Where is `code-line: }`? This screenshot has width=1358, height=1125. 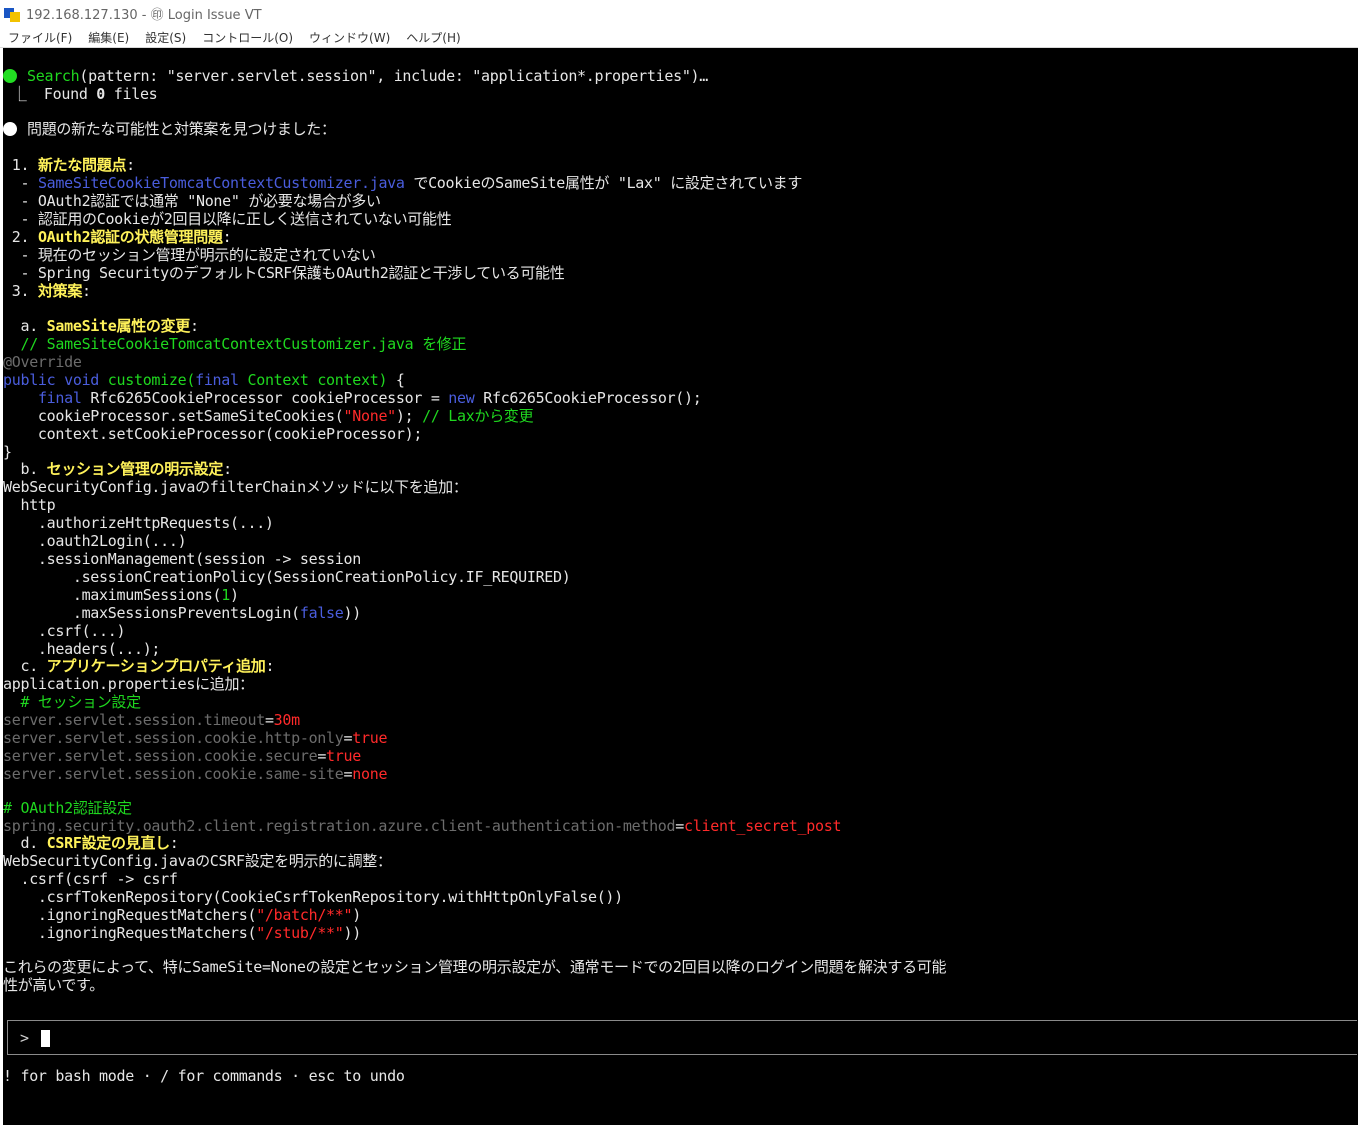 code-line: } is located at coordinates (7, 452).